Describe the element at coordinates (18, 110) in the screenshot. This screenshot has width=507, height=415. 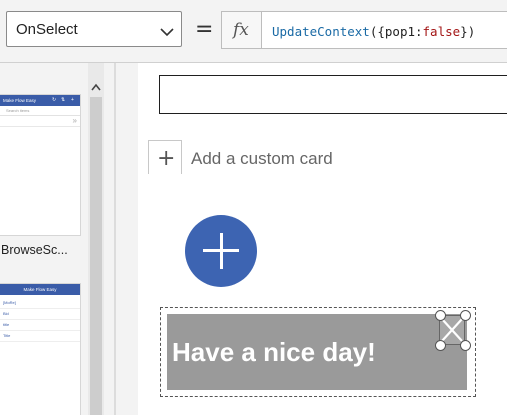
I see `thumbnail-search-placeholder: Search items` at that location.